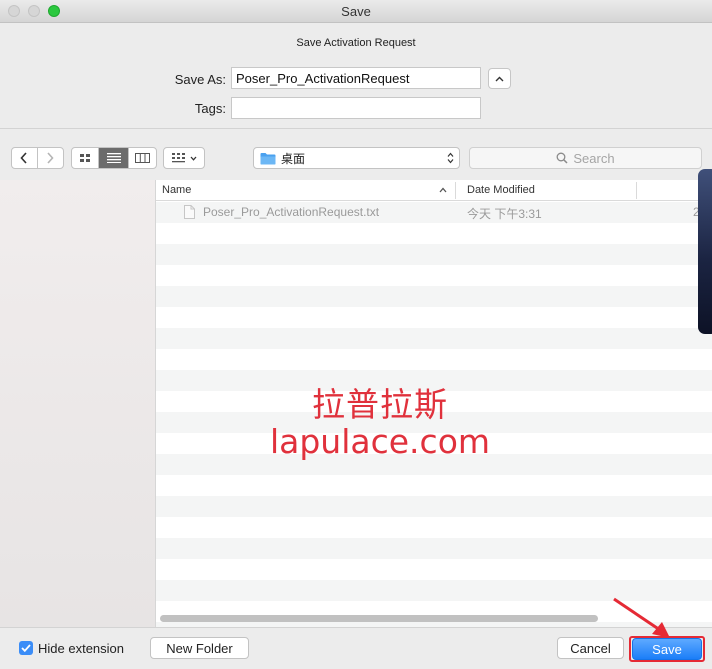  I want to click on file-date-modified: 今天 下午3:31, so click(504, 214).